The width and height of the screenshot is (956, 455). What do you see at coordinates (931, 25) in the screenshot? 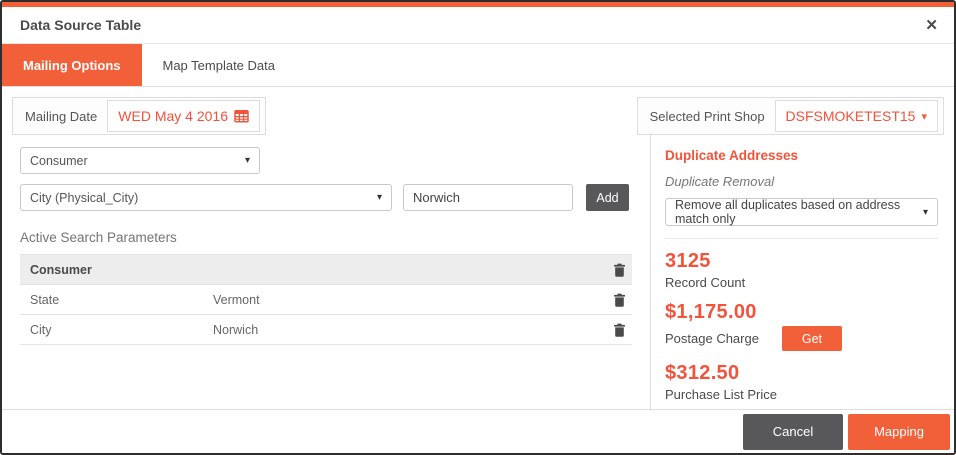
I see `close-icon: ✕` at bounding box center [931, 25].